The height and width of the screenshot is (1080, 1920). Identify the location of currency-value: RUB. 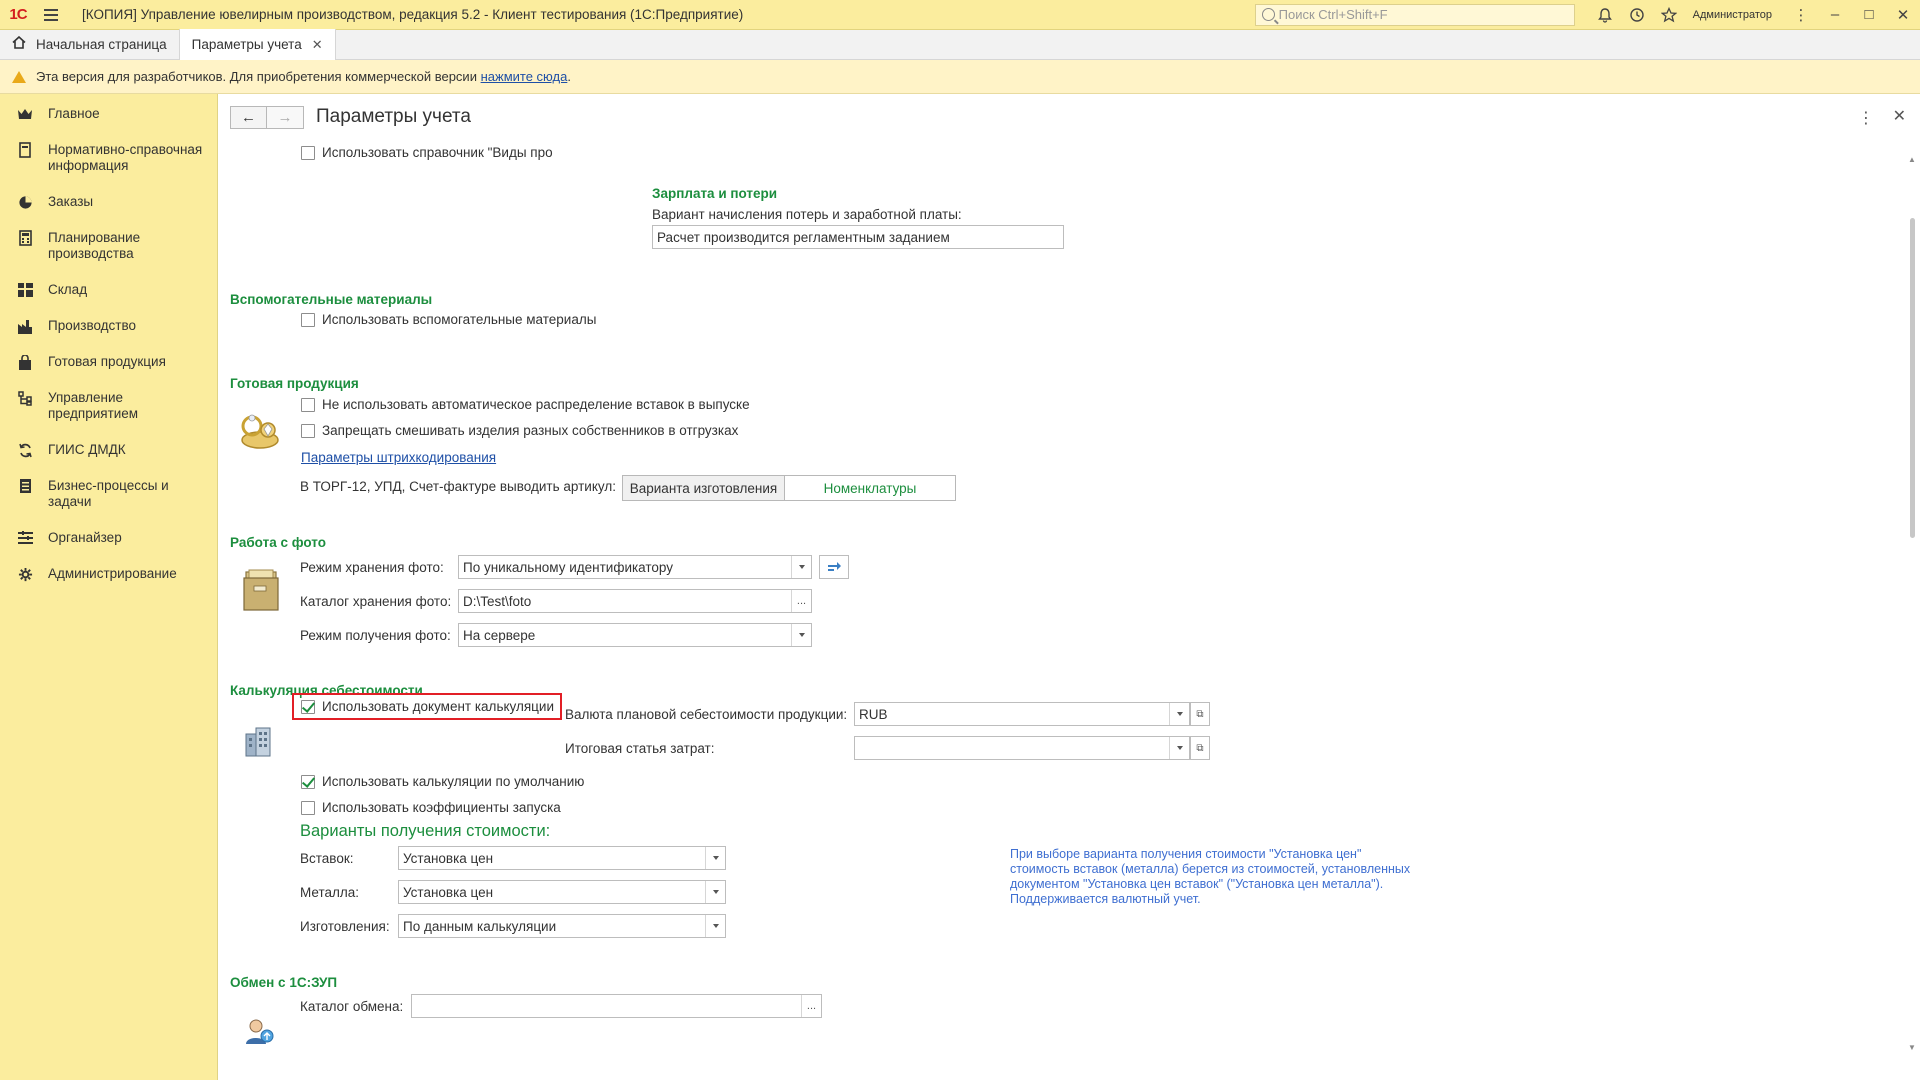
(873, 714).